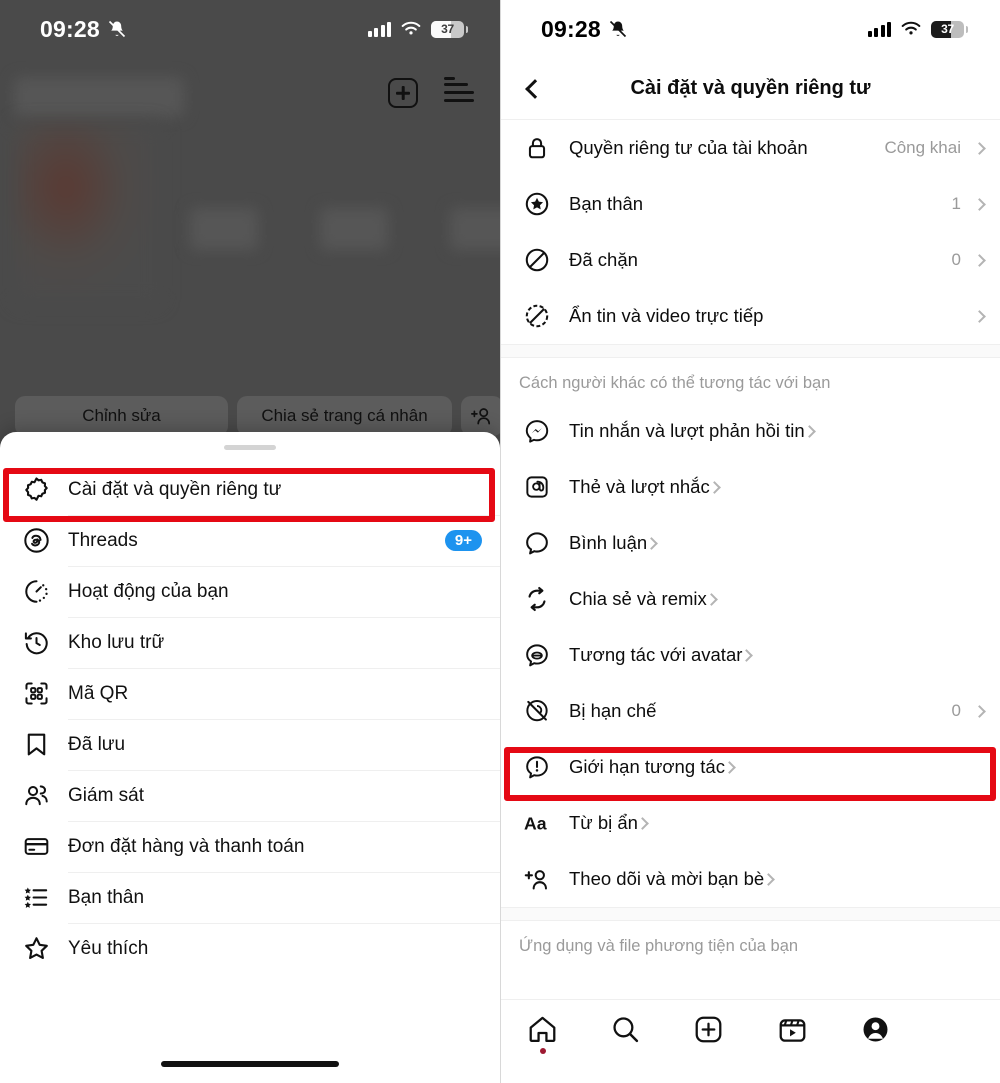 The image size is (1000, 1083). What do you see at coordinates (250, 642) in the screenshot?
I see `menu-item-archive: Kho lưu trữ` at bounding box center [250, 642].